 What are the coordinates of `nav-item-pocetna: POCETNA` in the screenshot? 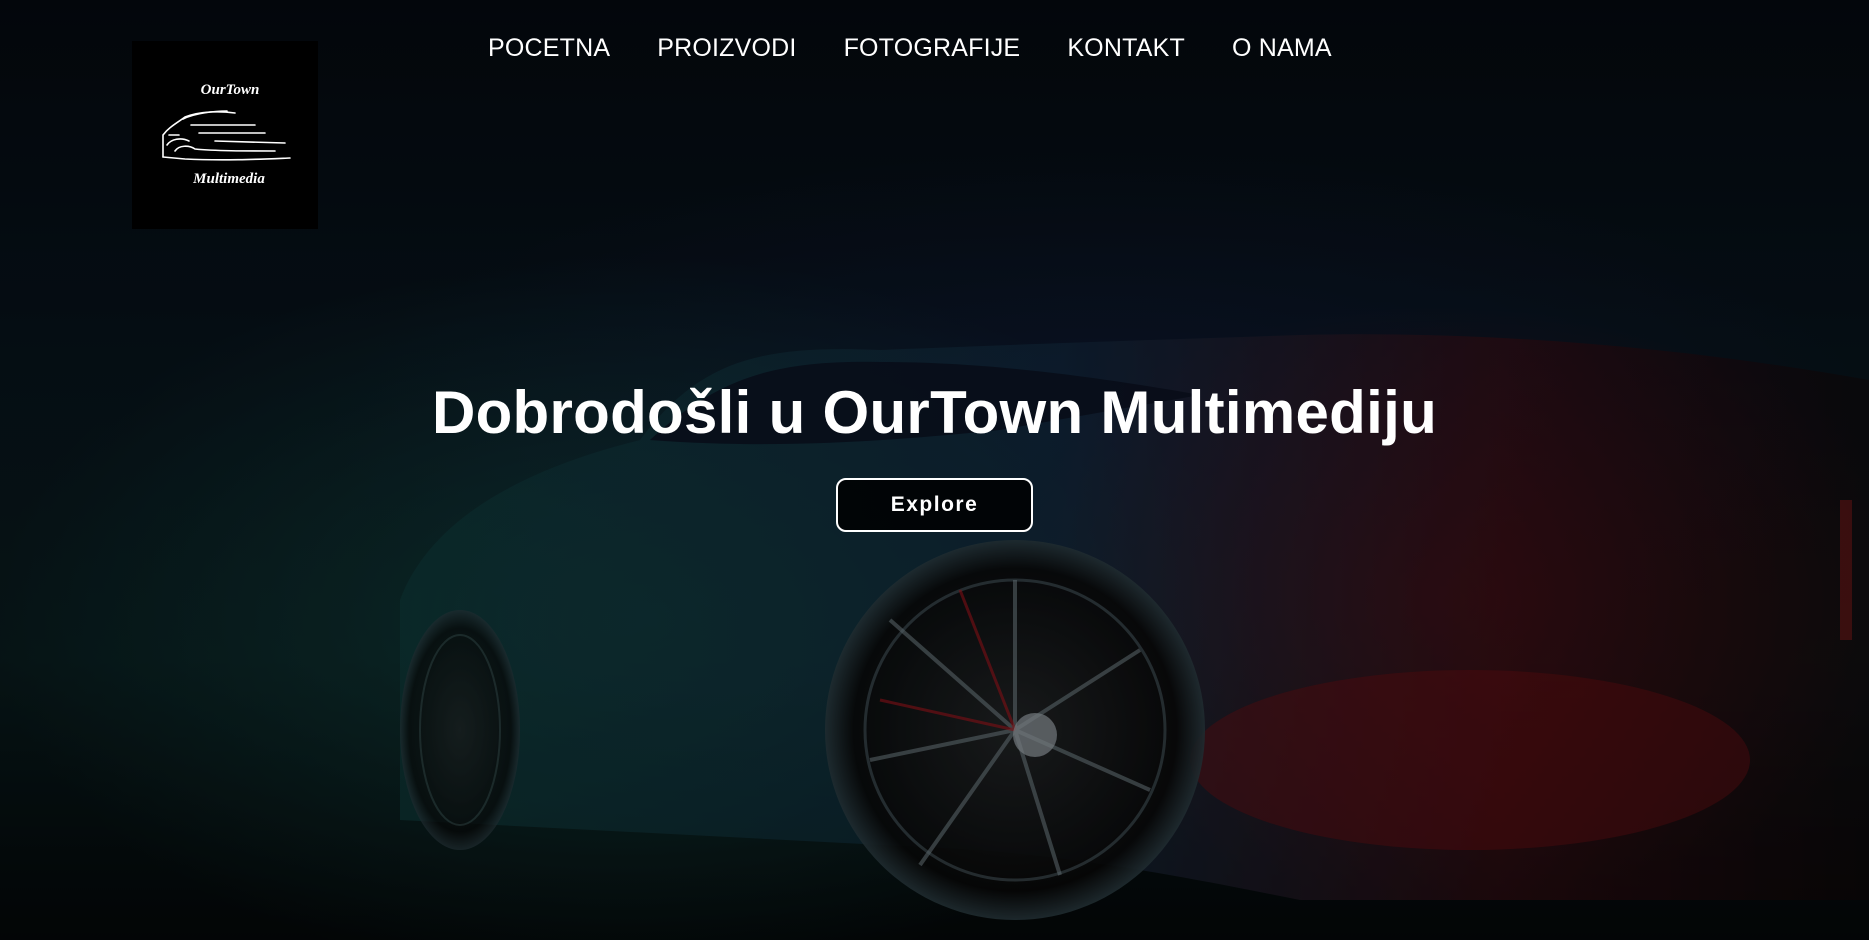 It's located at (549, 48).